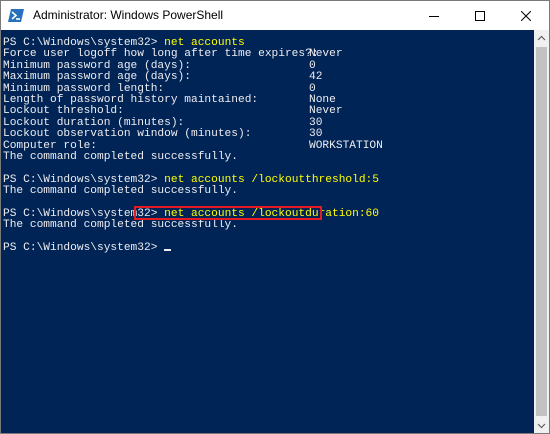 This screenshot has height=434, width=550. What do you see at coordinates (228, 213) in the screenshot?
I see `command-highlight-box` at bounding box center [228, 213].